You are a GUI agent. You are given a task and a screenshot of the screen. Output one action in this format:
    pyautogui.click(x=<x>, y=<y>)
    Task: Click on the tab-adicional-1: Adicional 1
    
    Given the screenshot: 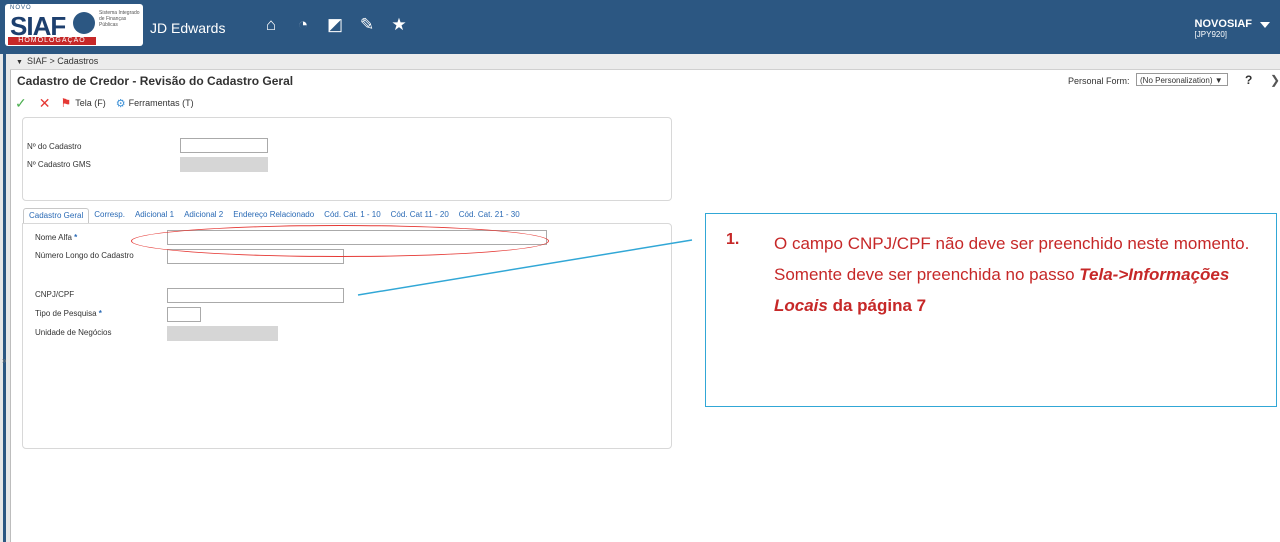 What is the action you would take?
    pyautogui.click(x=154, y=215)
    